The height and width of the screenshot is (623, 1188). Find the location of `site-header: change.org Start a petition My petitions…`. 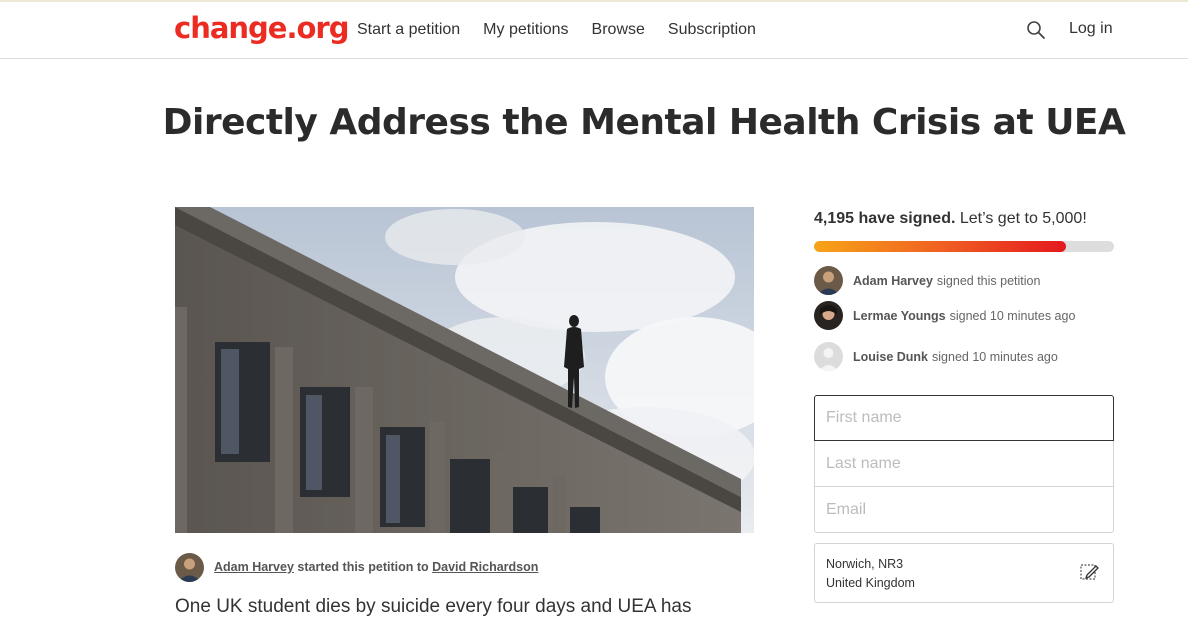

site-header: change.org Start a petition My petitions… is located at coordinates (594, 30).